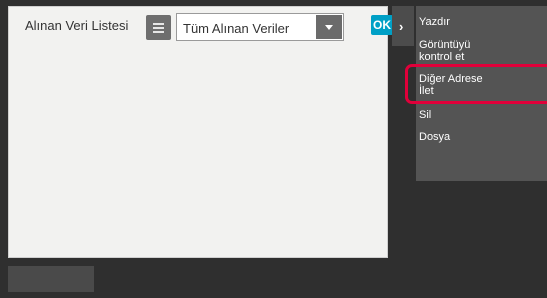  I want to click on page-title: Alınan Veri Listesi, so click(77, 25).